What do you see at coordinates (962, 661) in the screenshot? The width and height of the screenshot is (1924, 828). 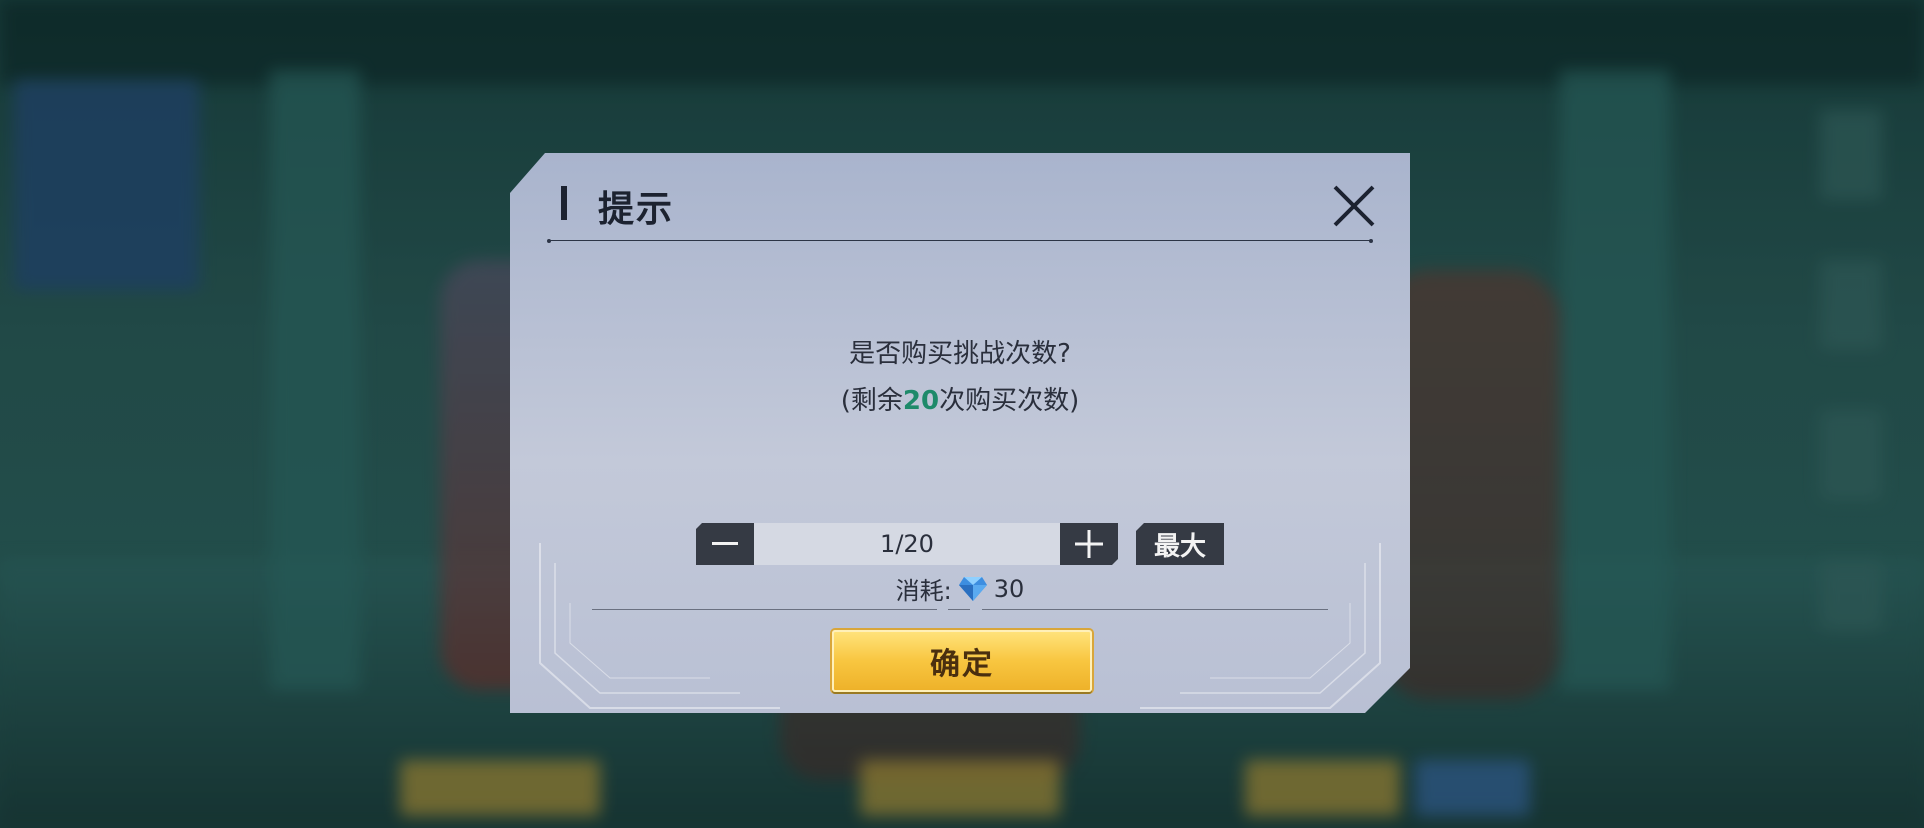 I see `confirm-button: 确定` at bounding box center [962, 661].